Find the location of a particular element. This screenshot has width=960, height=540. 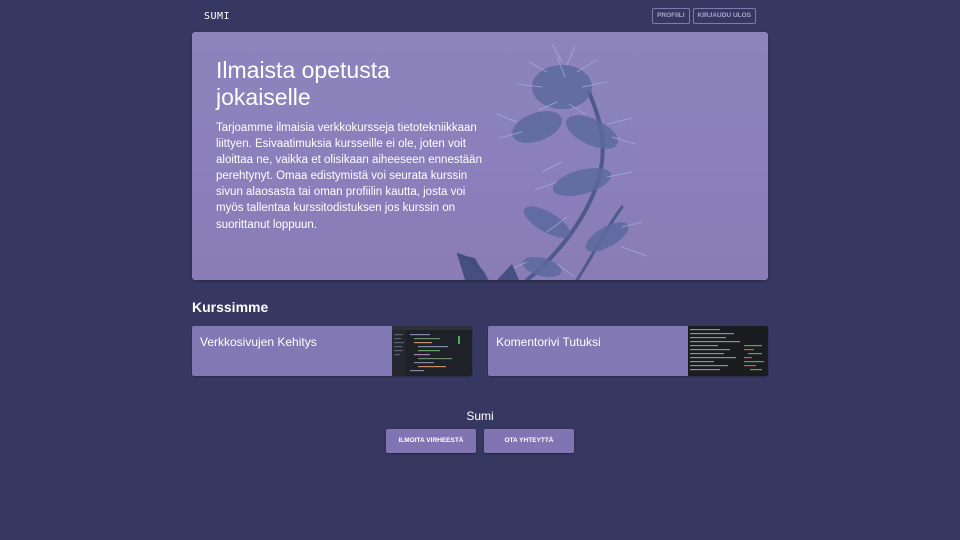

courses-heading: Kurssimme is located at coordinates (230, 307).